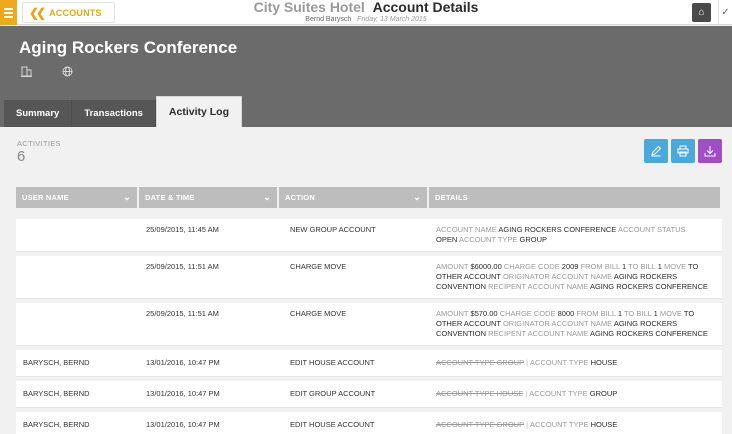 Image resolution: width=732 pixels, height=434 pixels. What do you see at coordinates (651, 229) in the screenshot?
I see `detail-label: ACCOUNT STATUS` at bounding box center [651, 229].